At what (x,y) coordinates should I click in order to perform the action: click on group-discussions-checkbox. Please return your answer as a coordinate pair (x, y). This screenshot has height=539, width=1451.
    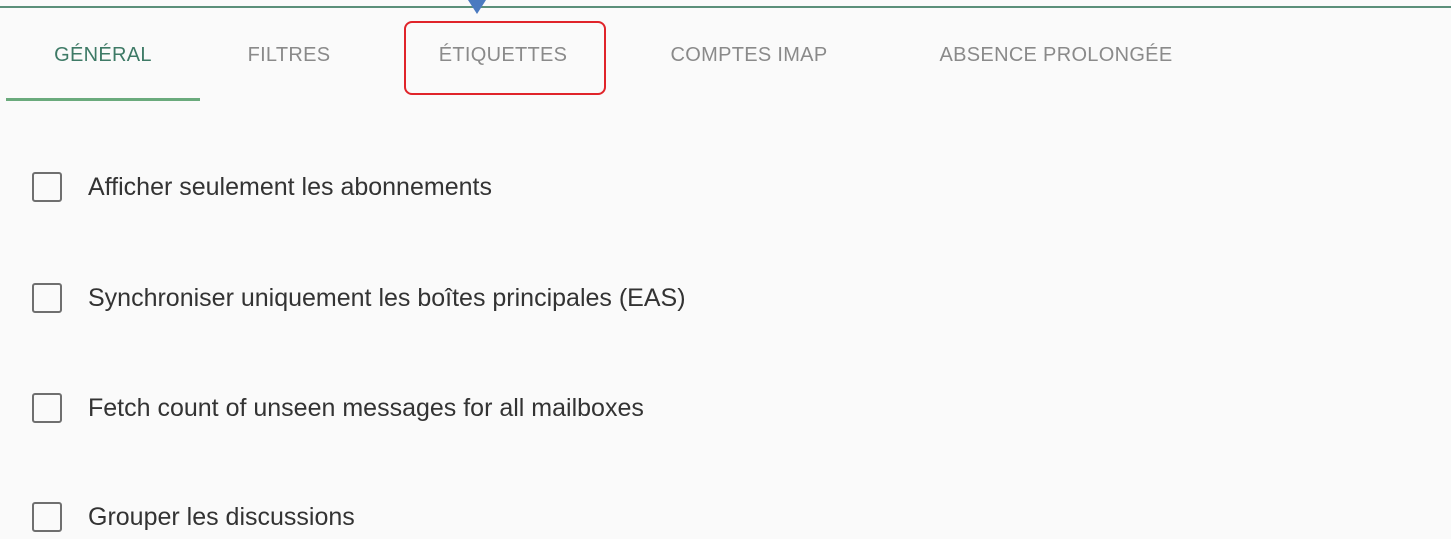
    Looking at the image, I should click on (47, 517).